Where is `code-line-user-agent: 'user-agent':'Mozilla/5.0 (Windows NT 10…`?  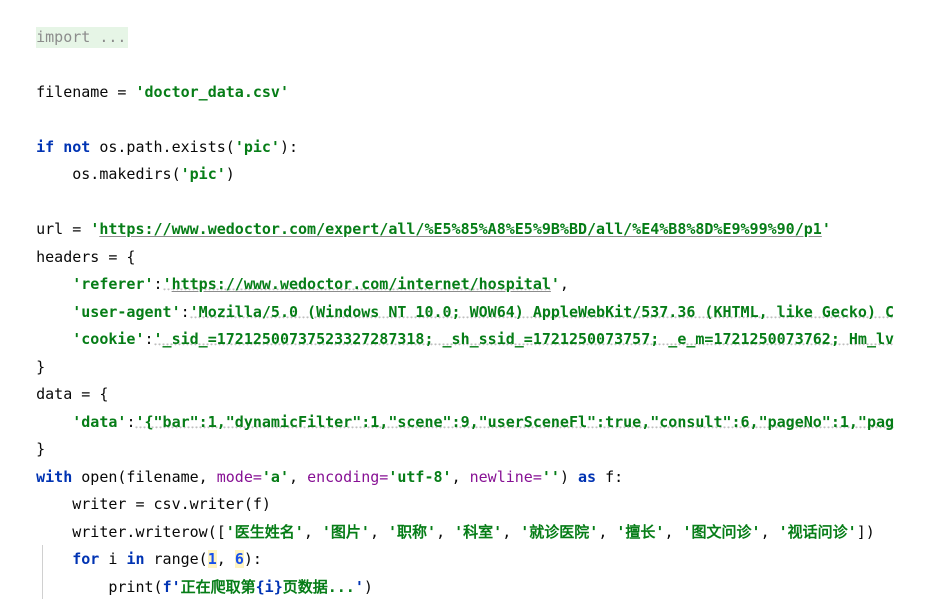 code-line-user-agent: 'user-agent':'Mozilla/5.0 (Windows NT 10… is located at coordinates (474, 296).